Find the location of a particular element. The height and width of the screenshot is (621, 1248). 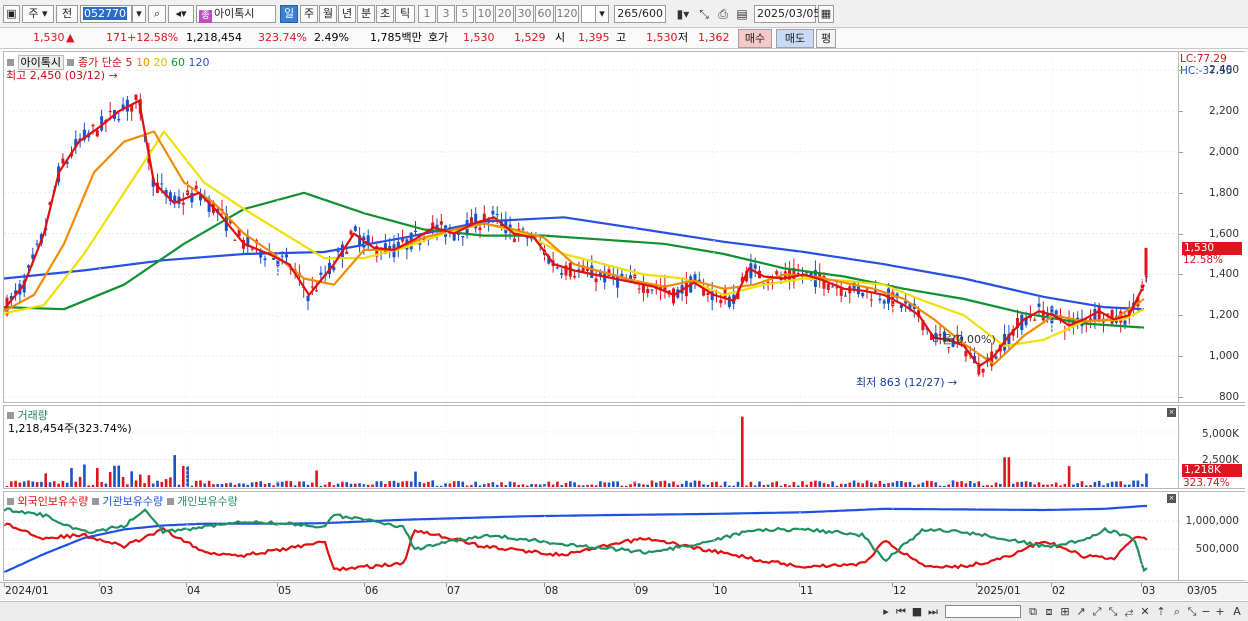

draw-line-icon: ↗ is located at coordinates (1081, 611).